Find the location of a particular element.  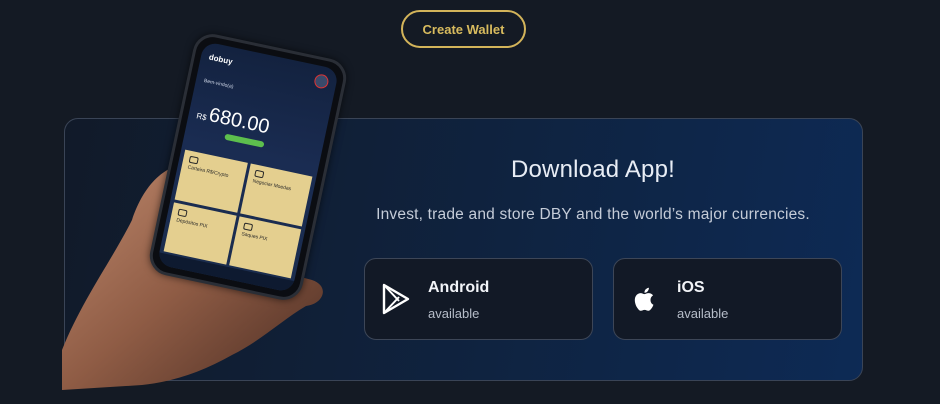

google-play-icon is located at coordinates (396, 299).